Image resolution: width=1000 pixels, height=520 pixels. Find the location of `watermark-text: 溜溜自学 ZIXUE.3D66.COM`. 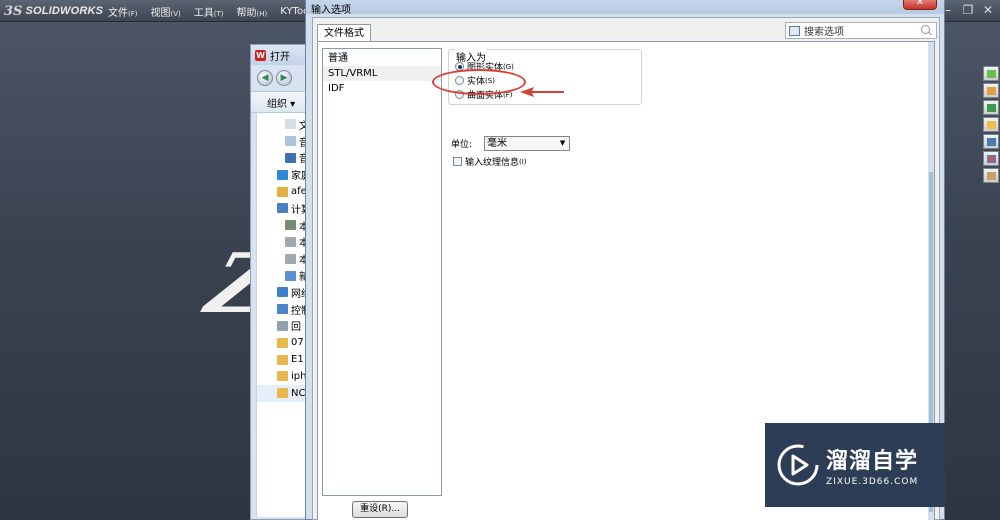

watermark-text: 溜溜自学 ZIXUE.3D66.COM is located at coordinates (872, 465).